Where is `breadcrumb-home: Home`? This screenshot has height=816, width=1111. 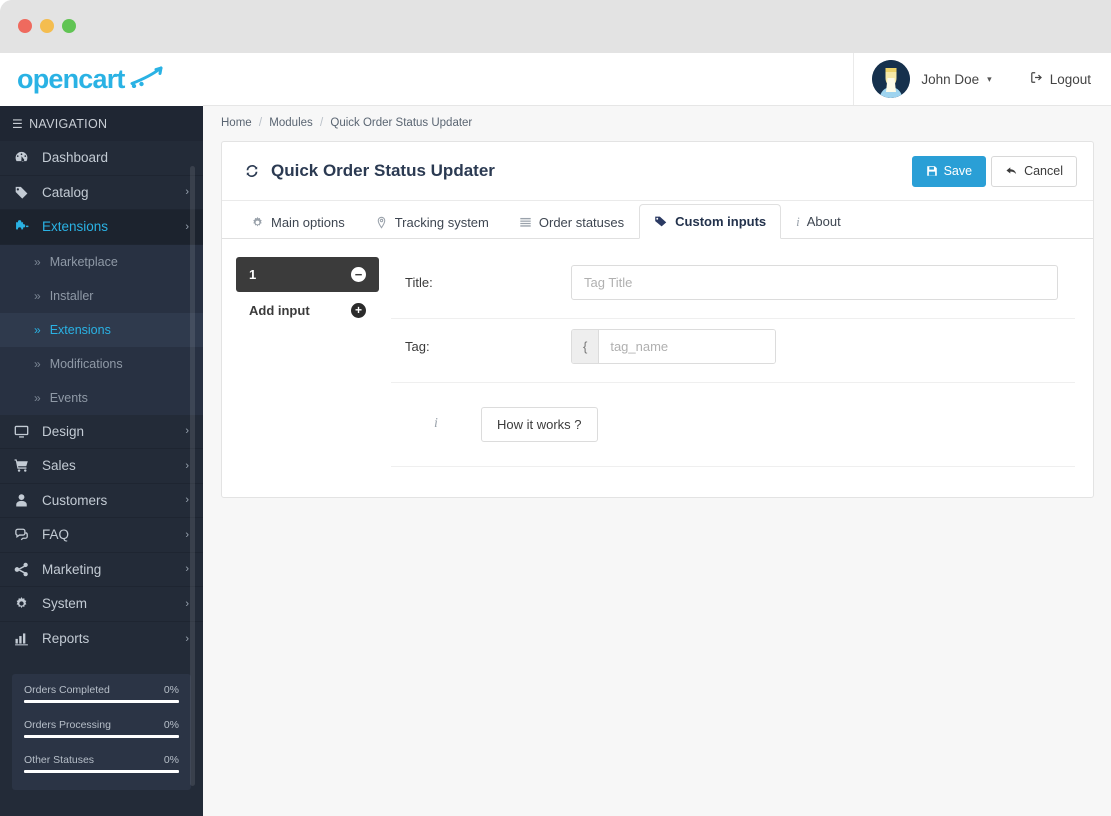 breadcrumb-home: Home is located at coordinates (236, 123).